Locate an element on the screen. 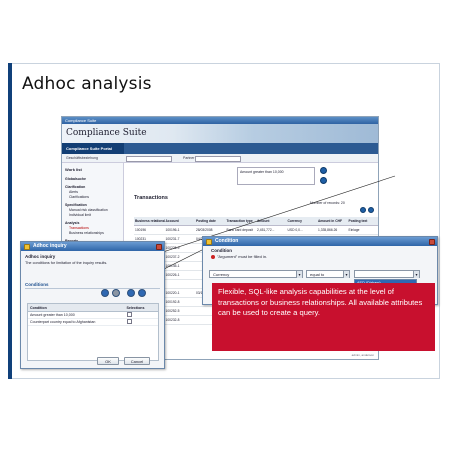 Image resolution: width=450 pixels, height=450 pixels. sidebar-item-transactions: Transactions is located at coordinates (79, 228).